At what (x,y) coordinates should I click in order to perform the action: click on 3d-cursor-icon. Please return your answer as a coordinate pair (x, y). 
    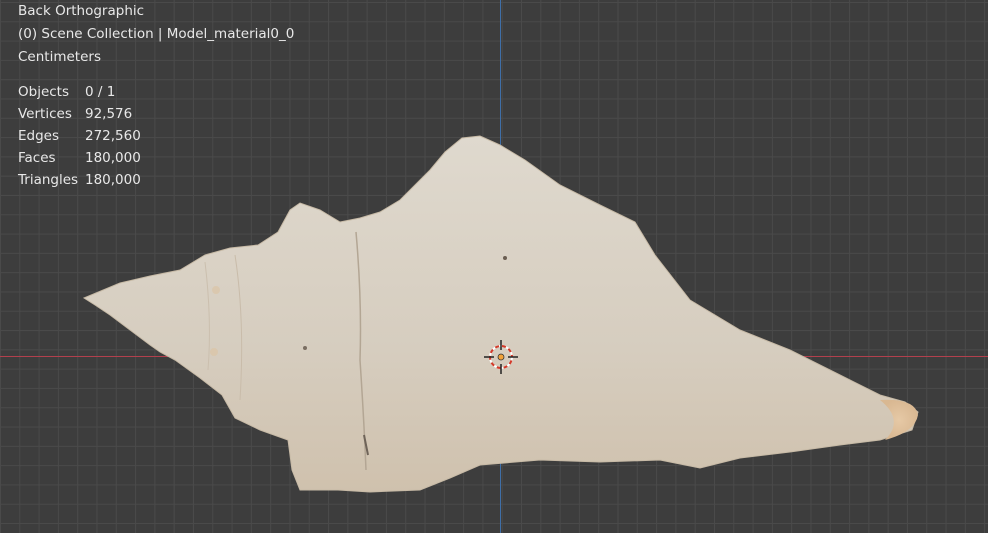
    Looking at the image, I should click on (501, 357).